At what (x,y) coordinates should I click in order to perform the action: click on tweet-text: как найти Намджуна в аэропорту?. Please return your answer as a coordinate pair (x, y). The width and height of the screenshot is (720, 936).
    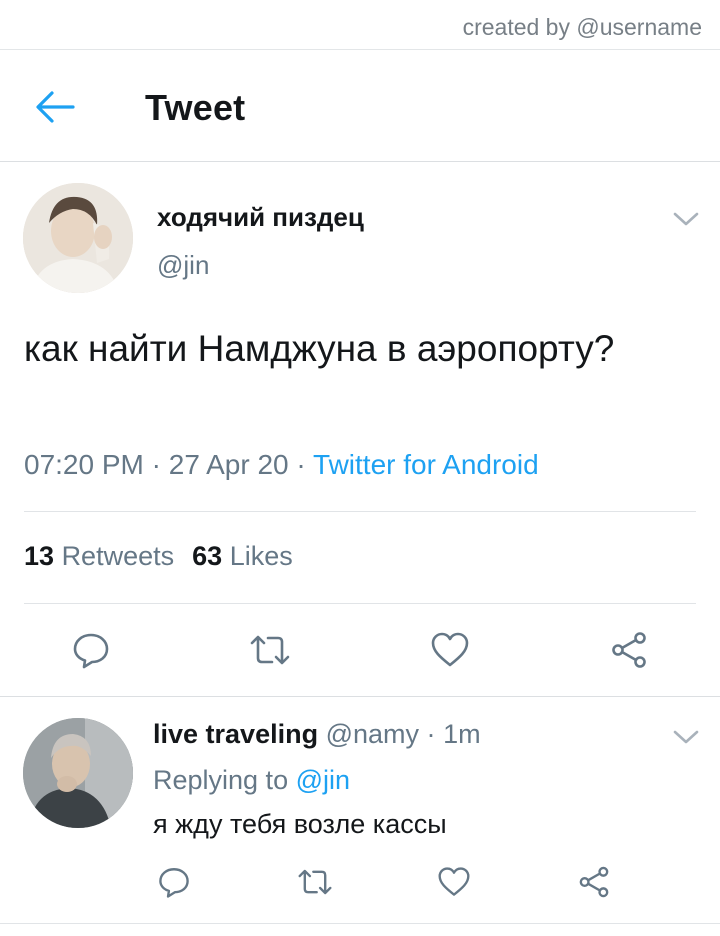
    Looking at the image, I should click on (319, 348).